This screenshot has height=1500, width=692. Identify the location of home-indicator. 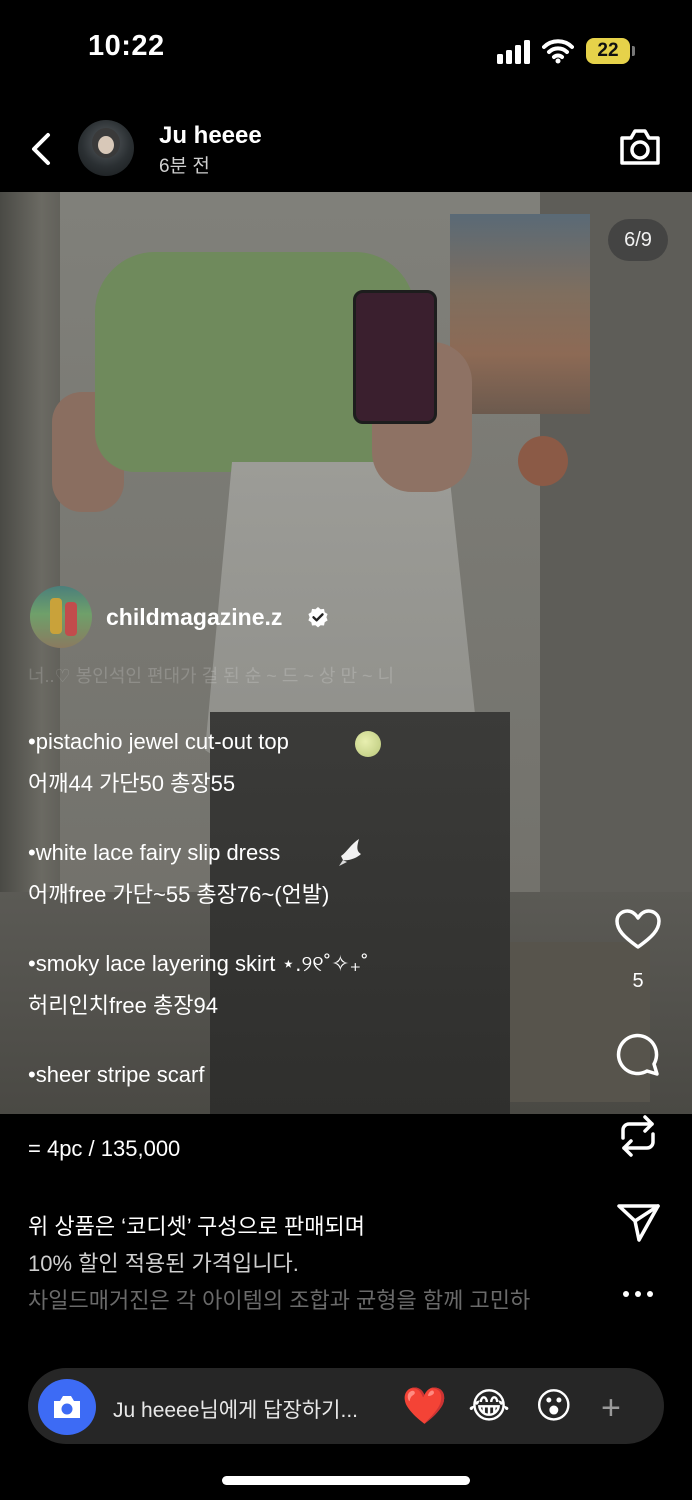
(346, 1480).